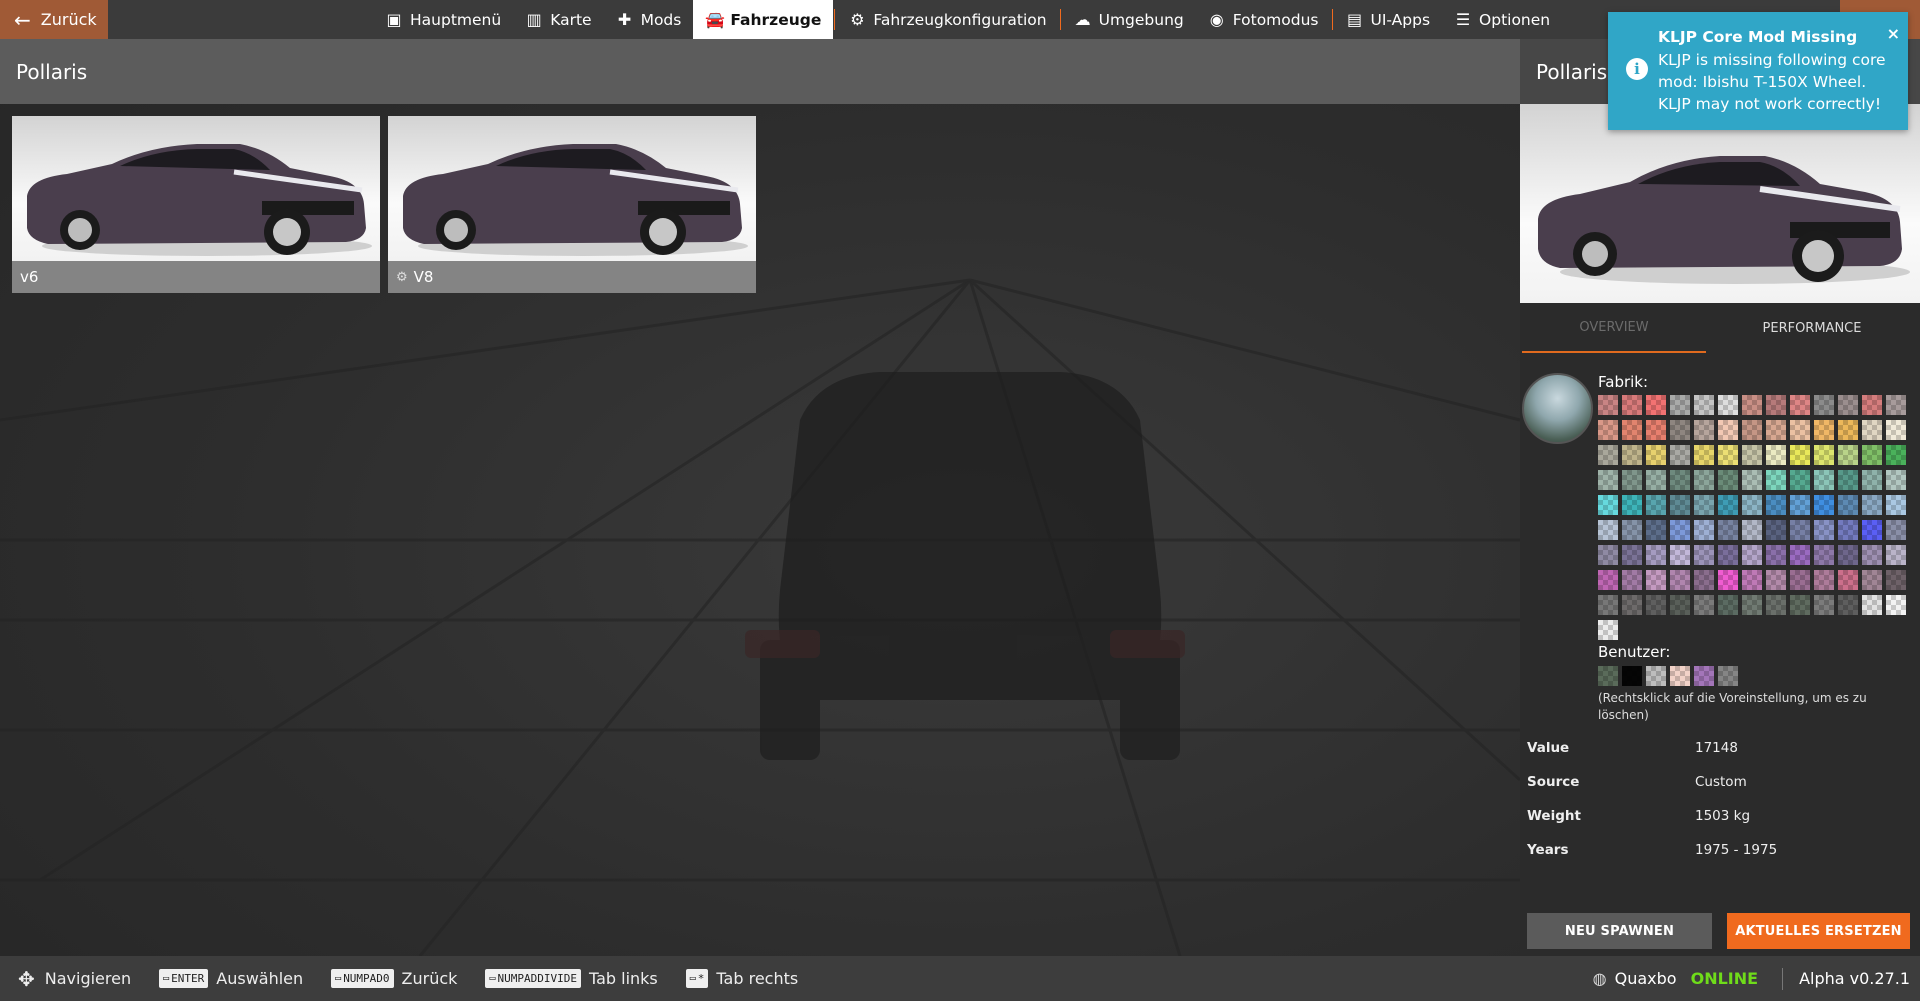 Image resolution: width=1920 pixels, height=1001 pixels. I want to click on menu-item-ui-apps: ▤ UI-Apps, so click(1388, 19).